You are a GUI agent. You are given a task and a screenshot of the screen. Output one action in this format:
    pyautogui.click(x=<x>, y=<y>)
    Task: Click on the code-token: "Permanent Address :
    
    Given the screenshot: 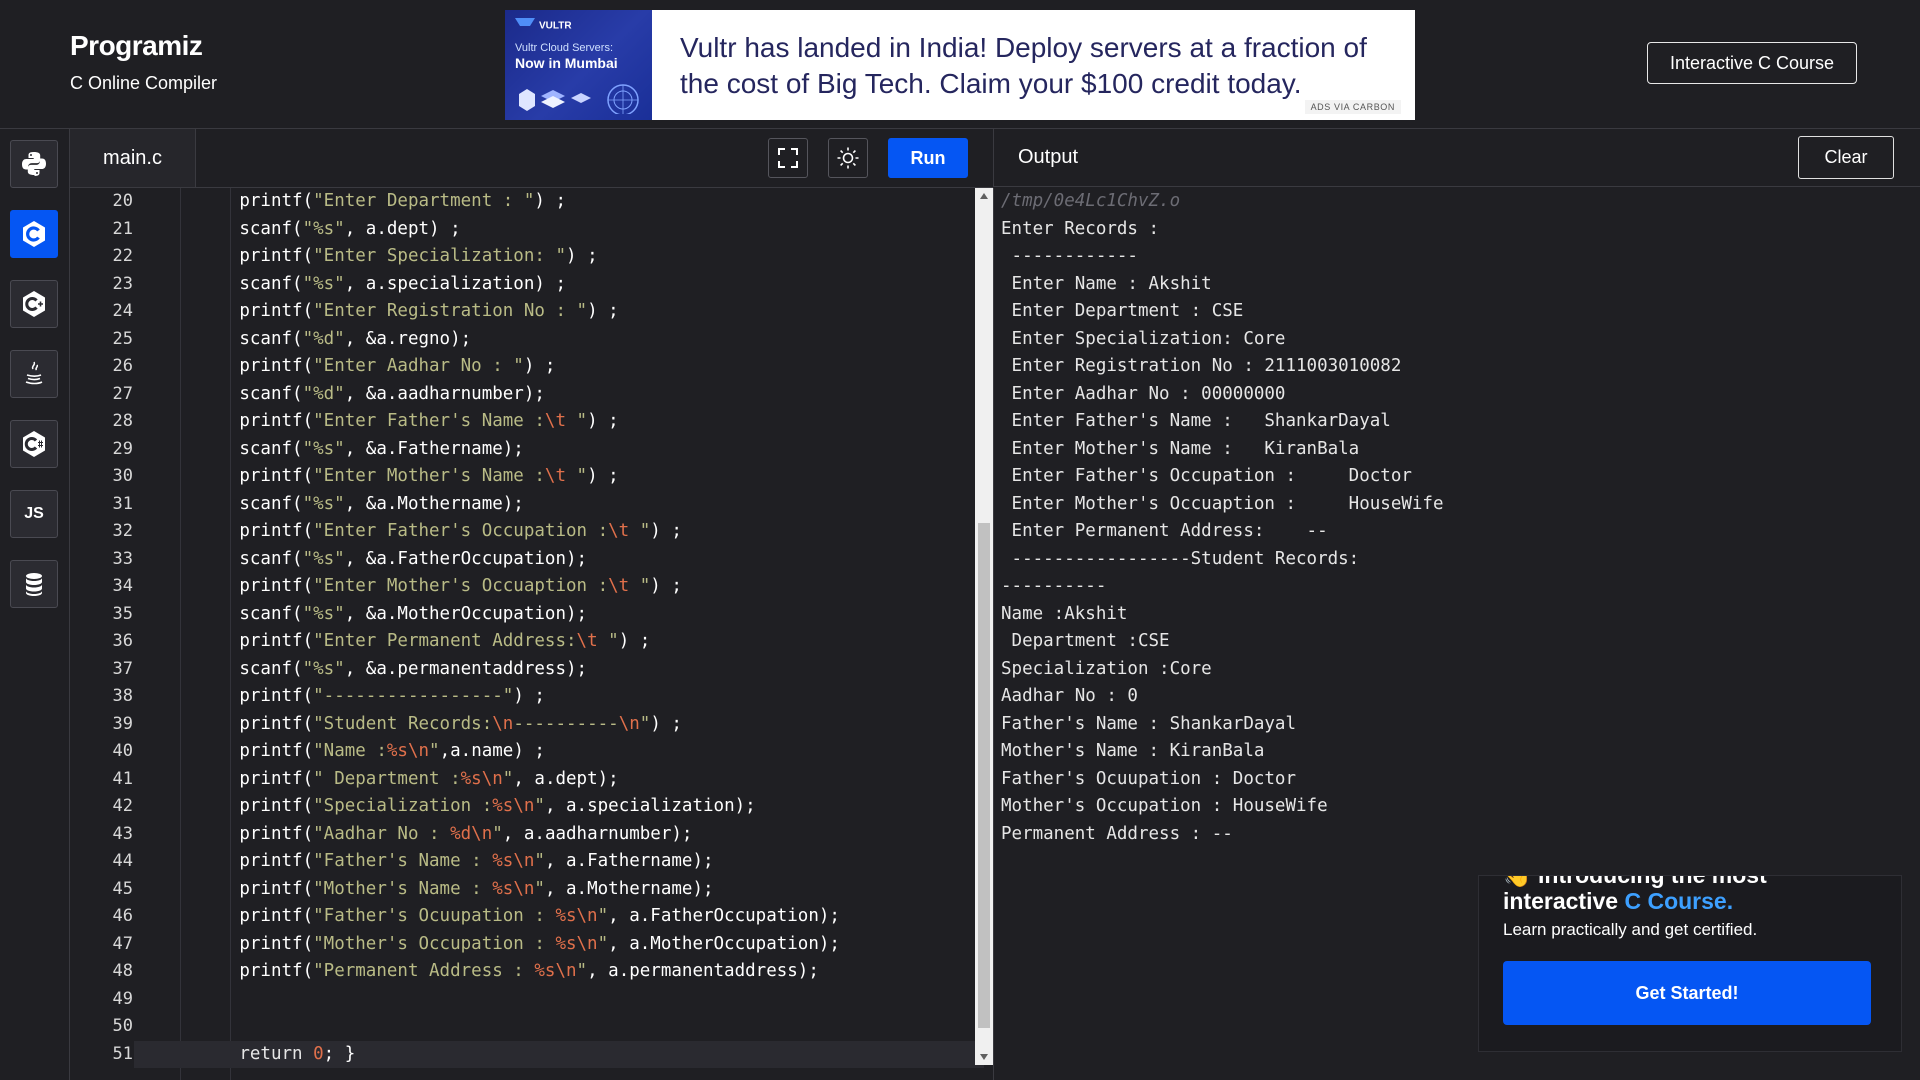 What is the action you would take?
    pyautogui.click(x=424, y=971)
    